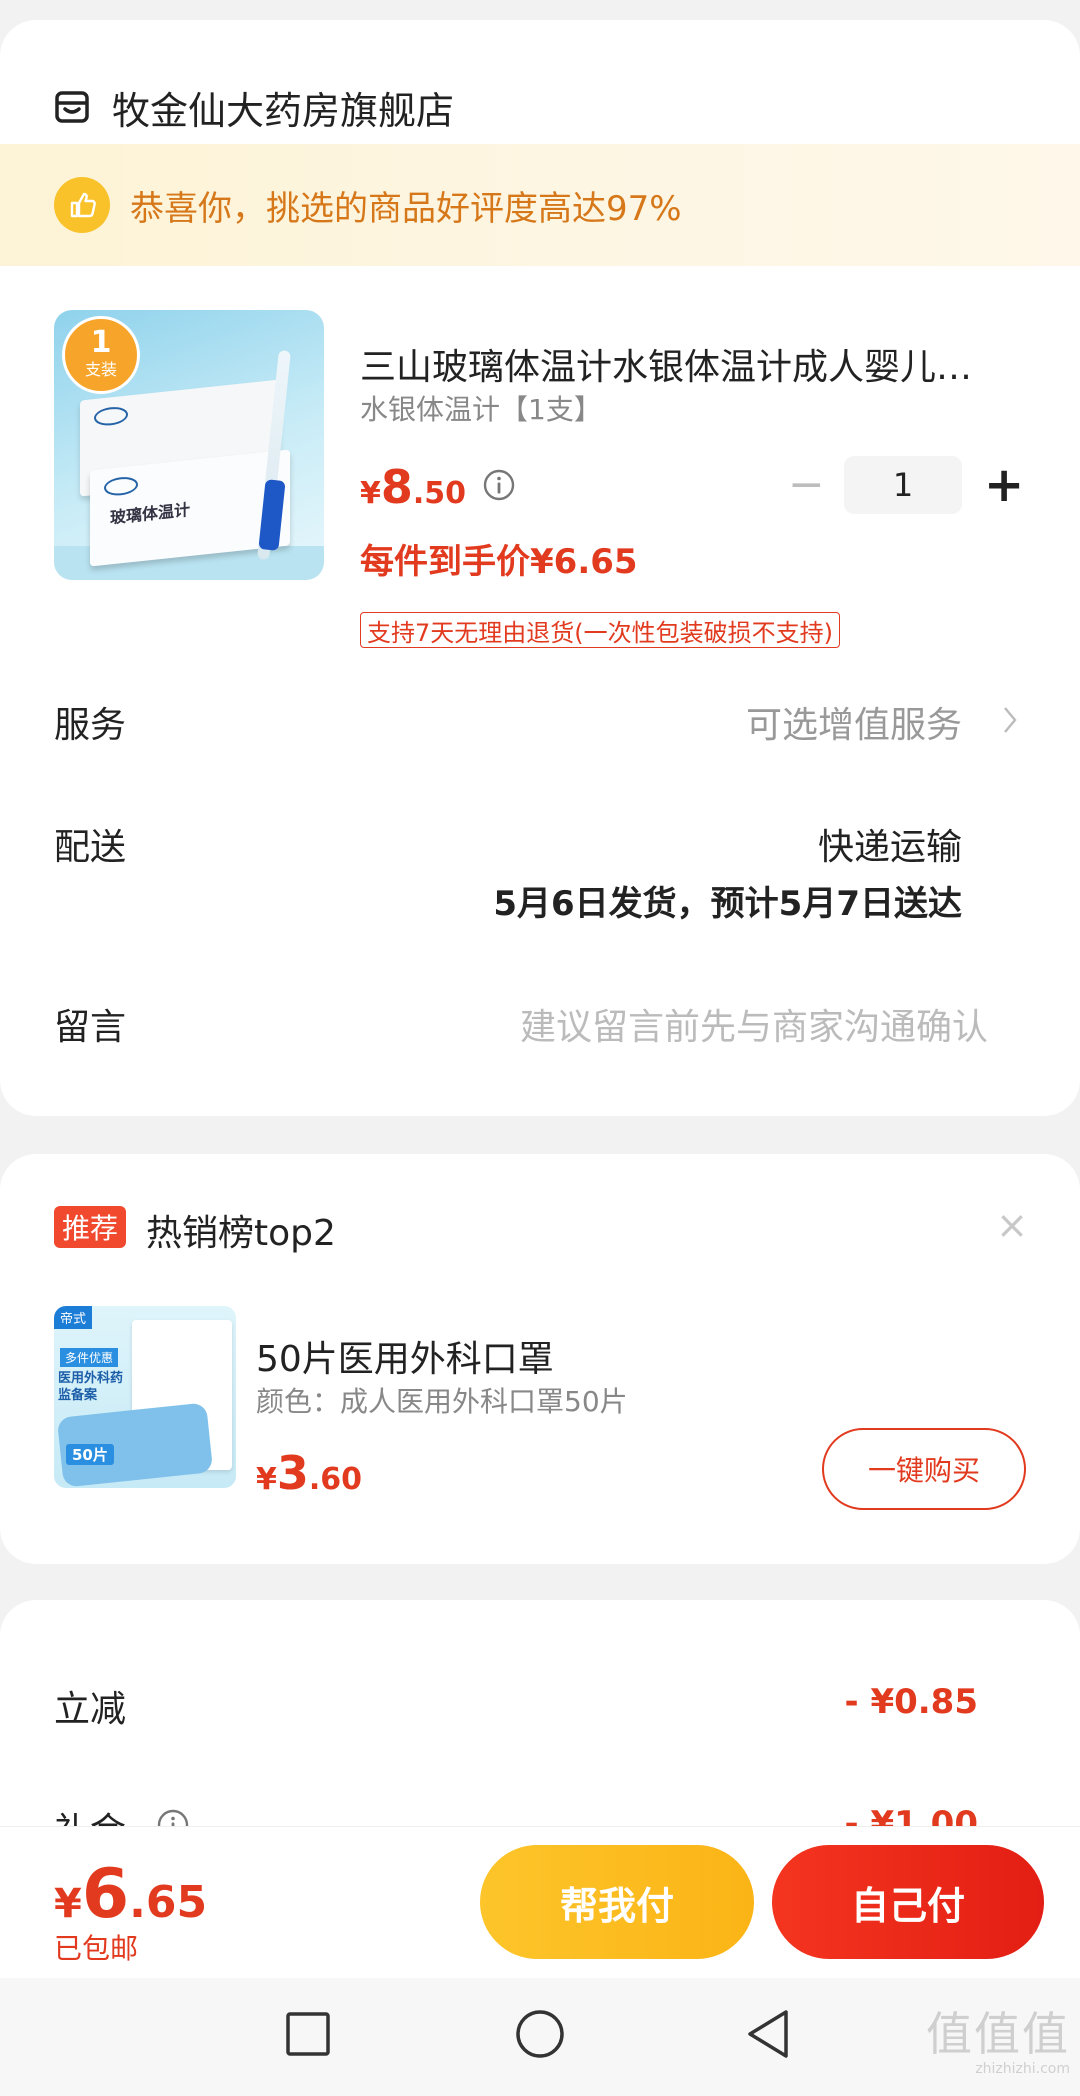  I want to click on store-name: 牧金仙大药房旗舰店, so click(283, 110).